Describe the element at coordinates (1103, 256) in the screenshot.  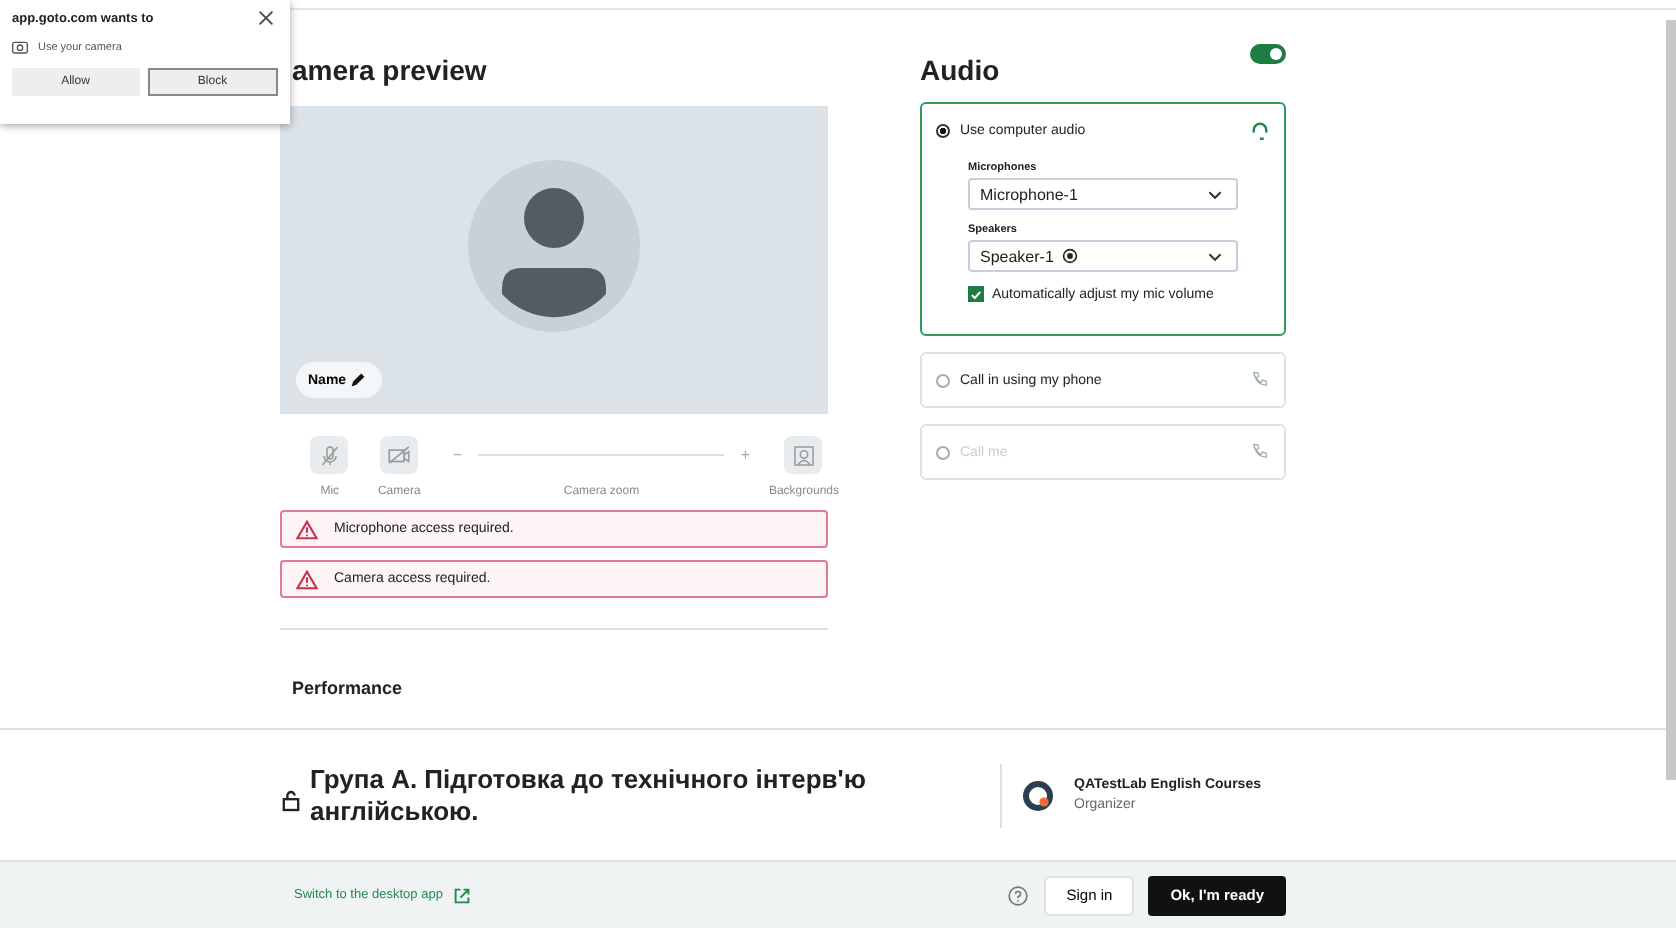
I see `speaker-dropdown: Speaker-1` at that location.